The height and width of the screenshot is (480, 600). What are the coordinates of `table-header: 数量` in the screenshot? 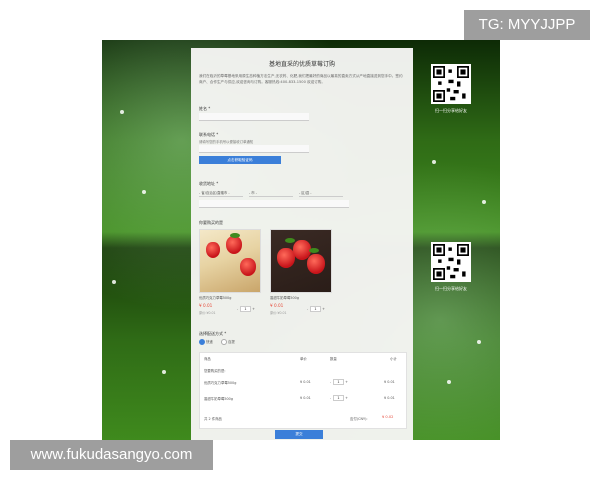 It's located at (333, 359).